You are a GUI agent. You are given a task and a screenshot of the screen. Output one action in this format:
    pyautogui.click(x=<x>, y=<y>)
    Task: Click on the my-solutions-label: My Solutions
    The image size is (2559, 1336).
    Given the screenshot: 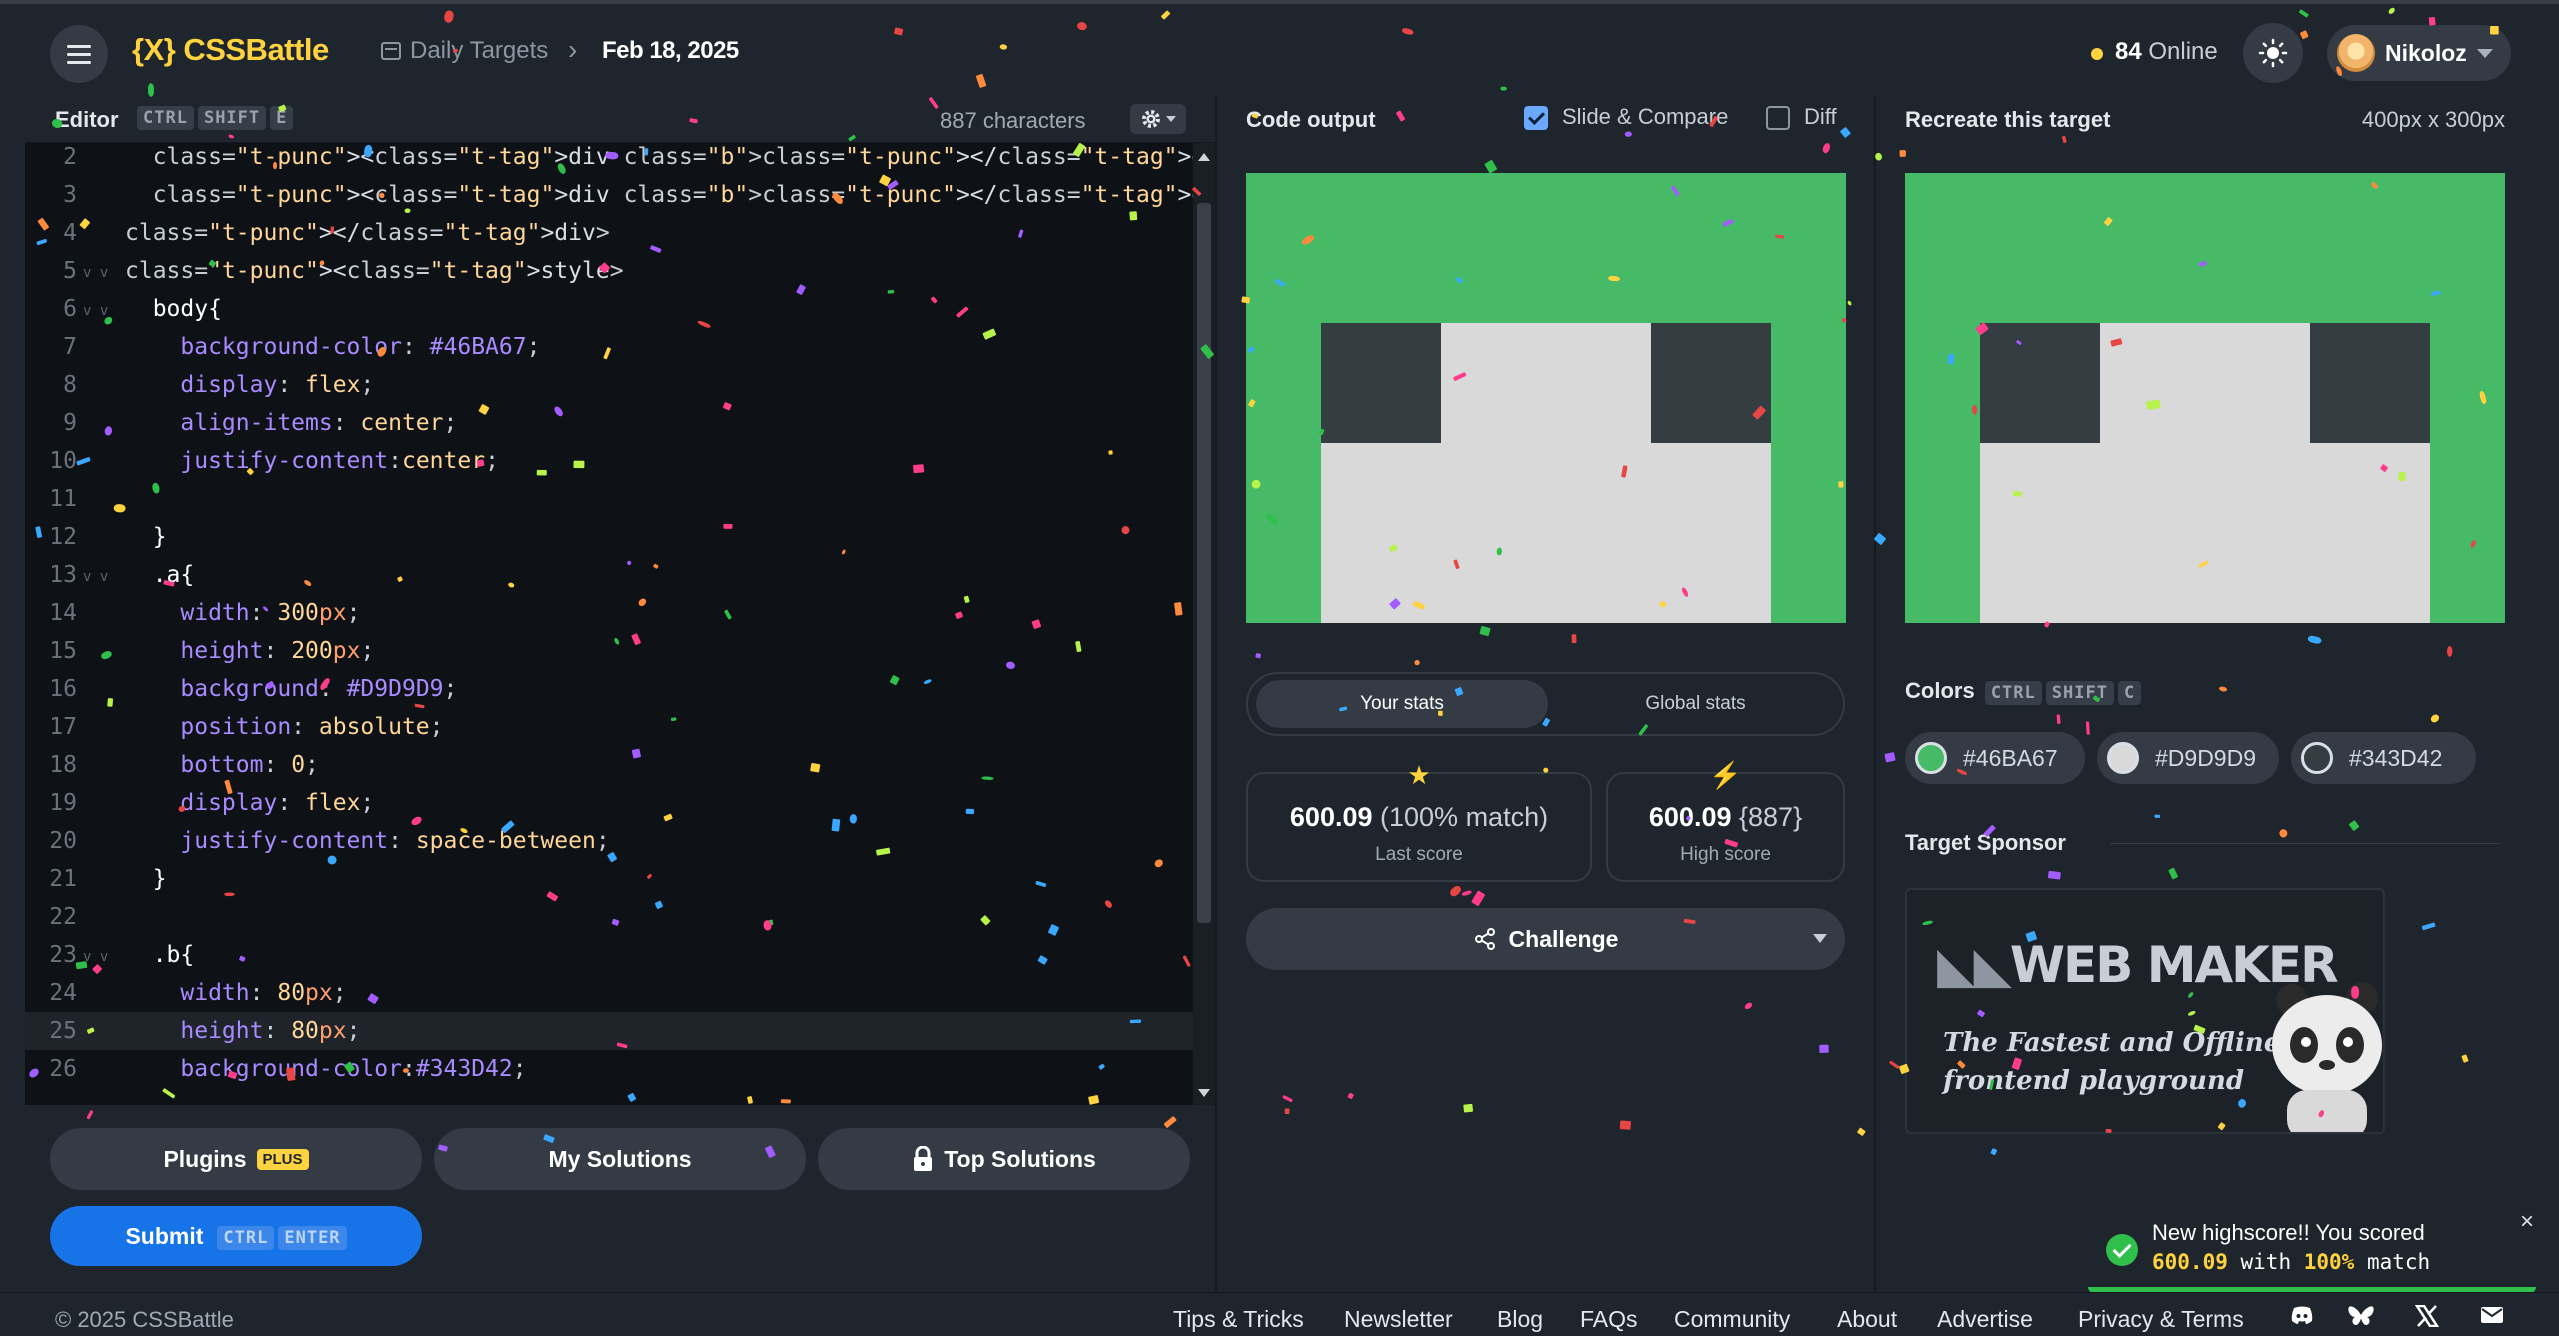 What is the action you would take?
    pyautogui.click(x=620, y=1158)
    